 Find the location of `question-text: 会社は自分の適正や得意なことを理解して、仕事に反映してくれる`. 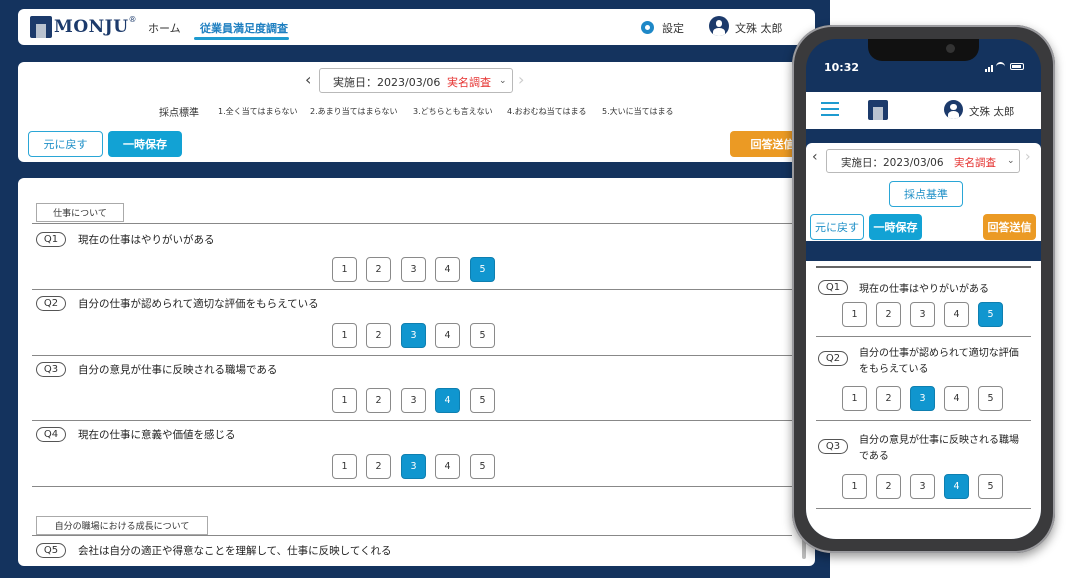

question-text: 会社は自分の適正や得意なことを理解して、仕事に反映してくれる is located at coordinates (235, 551).